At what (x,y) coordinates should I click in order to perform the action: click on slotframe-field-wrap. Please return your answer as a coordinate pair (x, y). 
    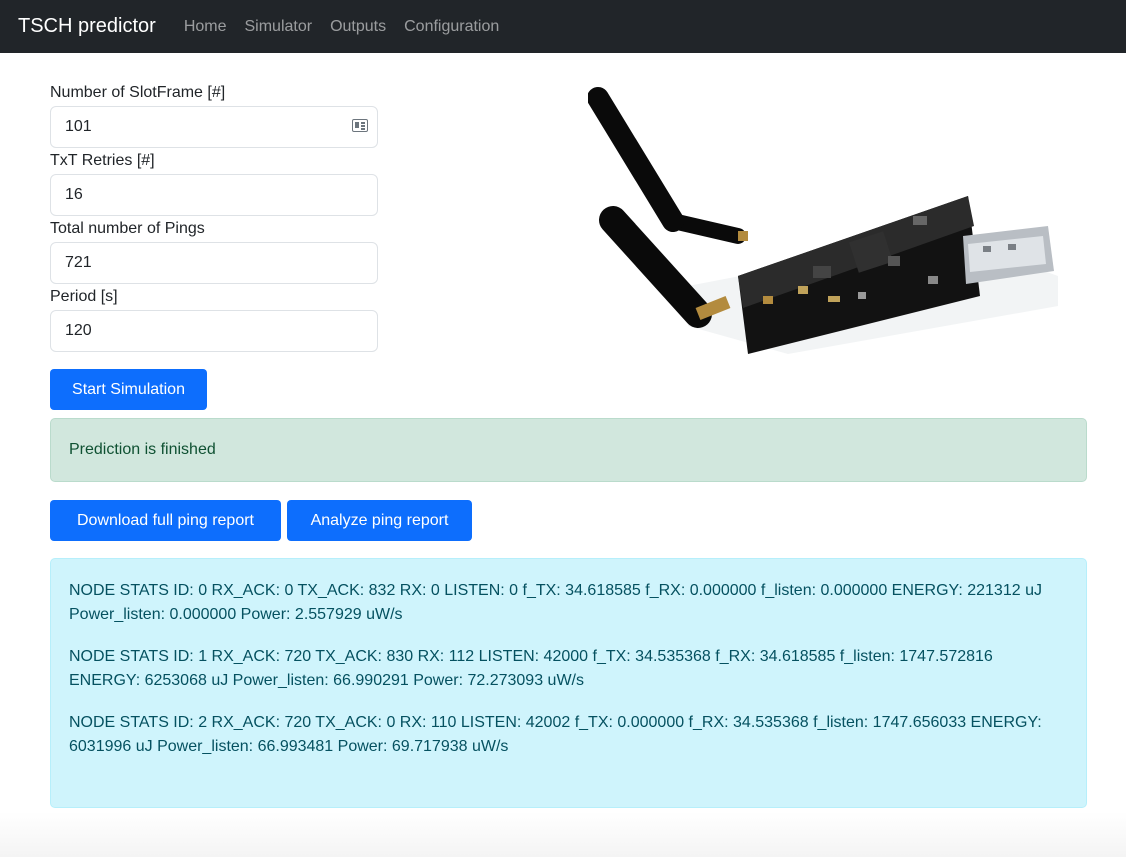
    Looking at the image, I should click on (214, 127).